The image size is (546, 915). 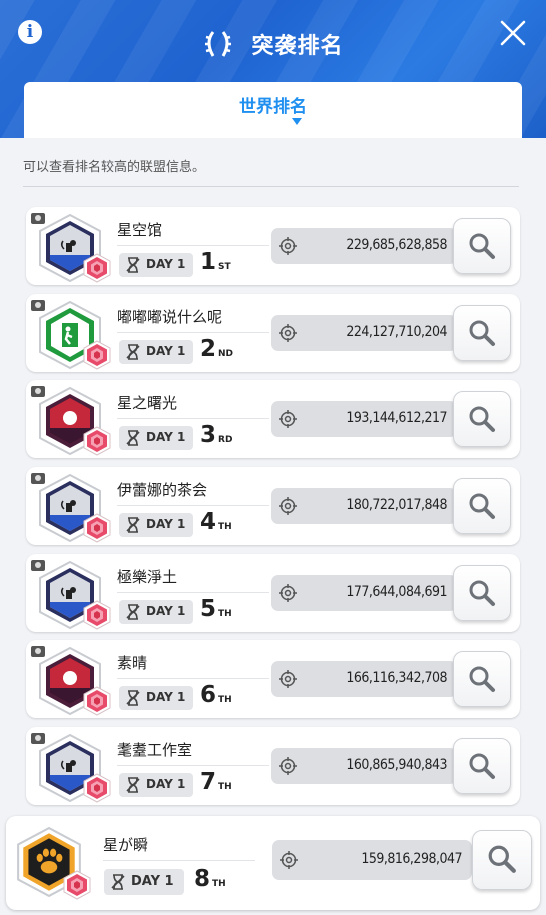 What do you see at coordinates (215, 262) in the screenshot?
I see `rank-number: 1 ST` at bounding box center [215, 262].